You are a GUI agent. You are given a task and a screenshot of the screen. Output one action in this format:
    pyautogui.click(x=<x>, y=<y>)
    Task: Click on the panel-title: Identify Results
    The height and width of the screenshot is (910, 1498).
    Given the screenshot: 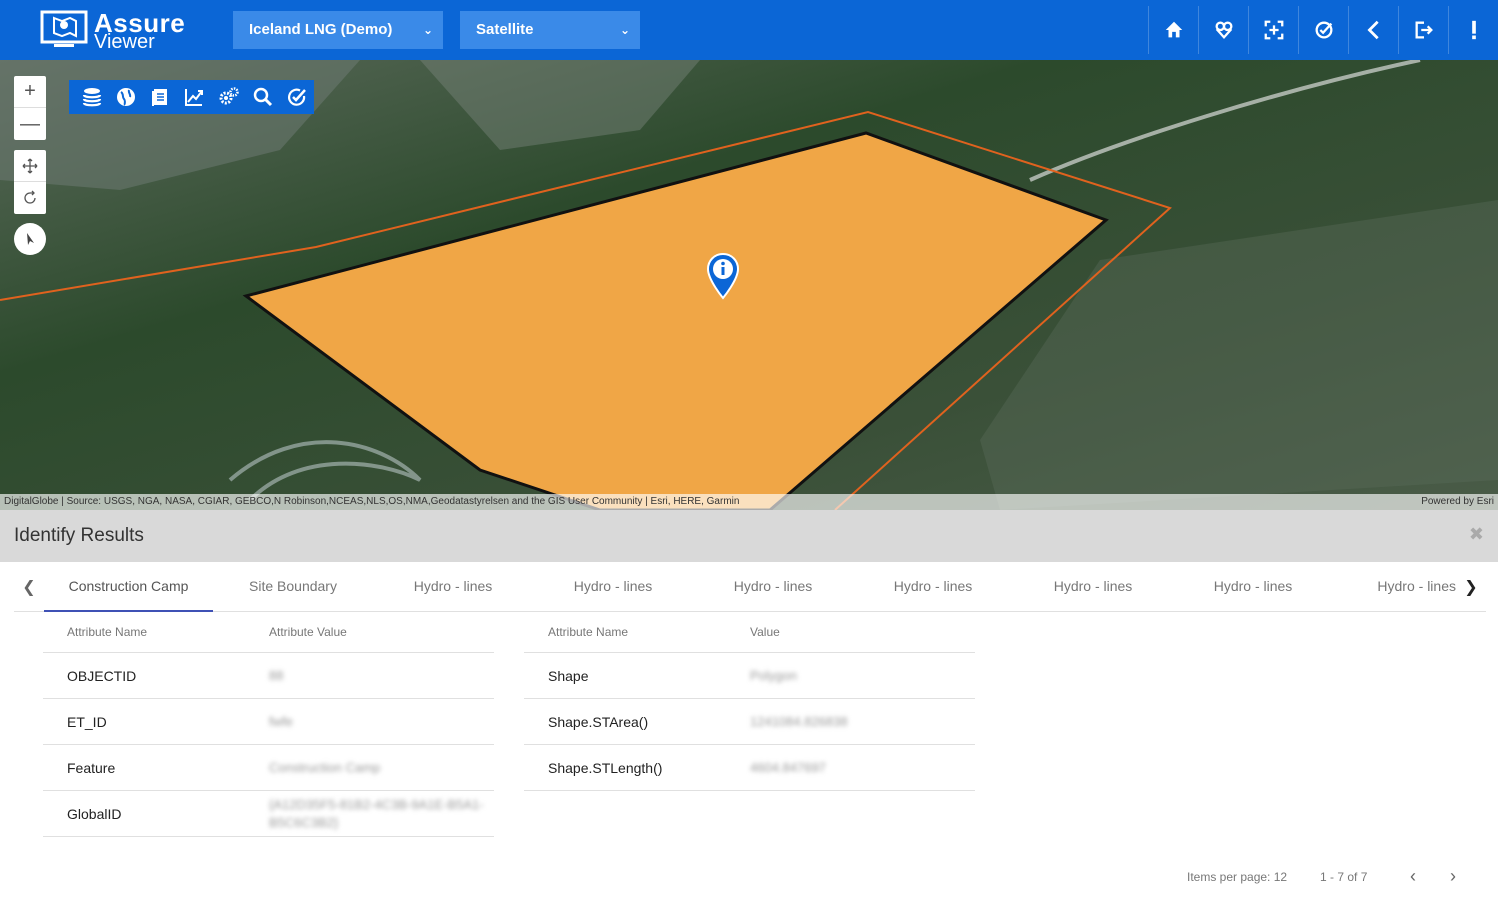 What is the action you would take?
    pyautogui.click(x=79, y=535)
    